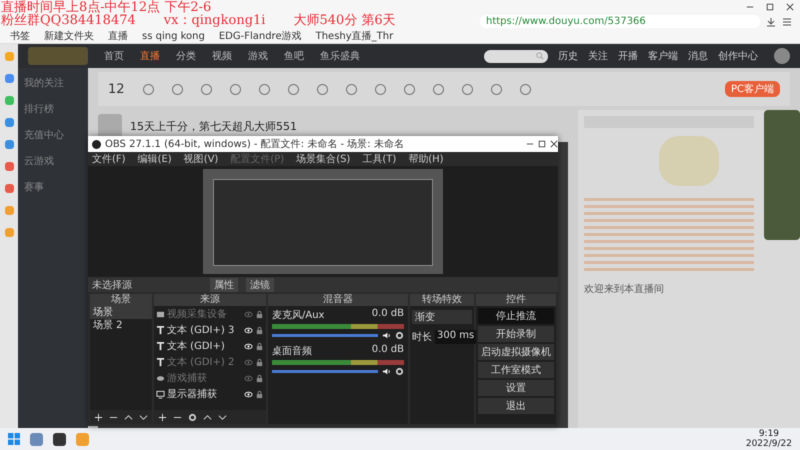 Image resolution: width=800 pixels, height=450 pixels. I want to click on nav-tab: 游戏, so click(258, 56).